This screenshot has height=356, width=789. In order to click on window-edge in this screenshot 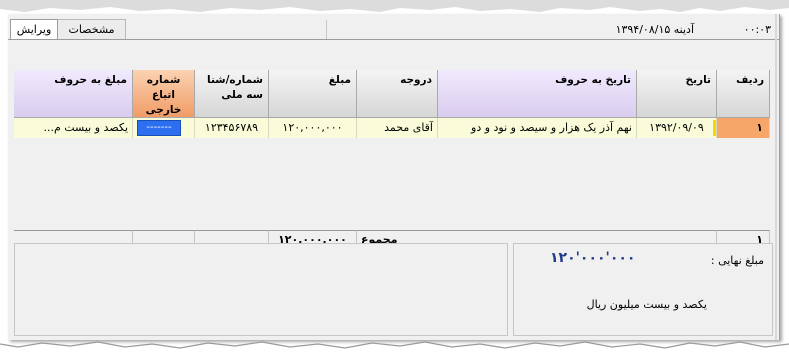, I will do `click(776, 177)`.